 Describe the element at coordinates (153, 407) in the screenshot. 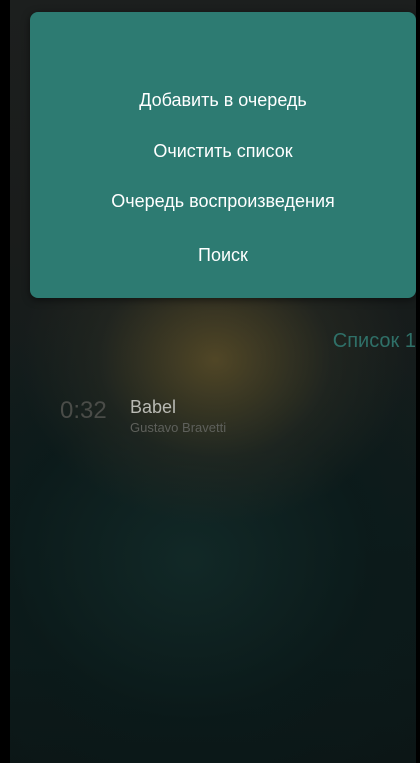

I see `track-title: Babel` at that location.